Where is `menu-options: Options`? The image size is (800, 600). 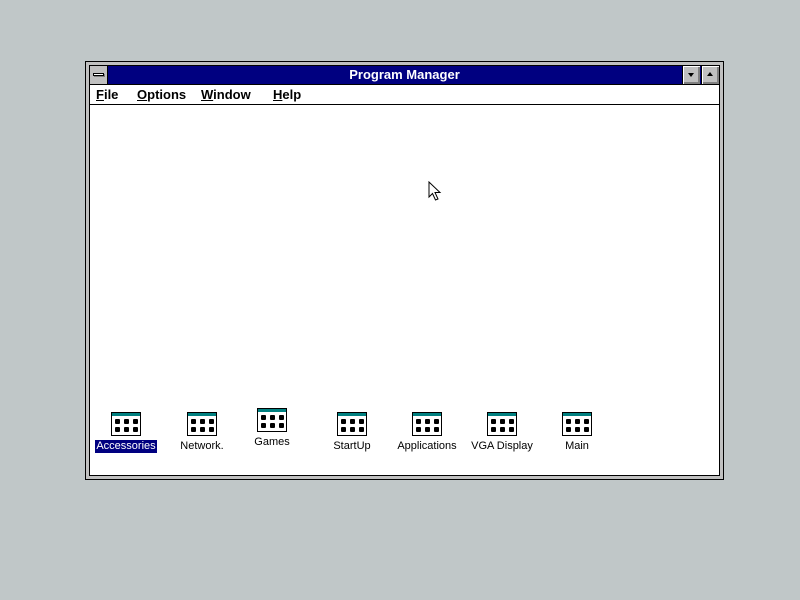
menu-options: Options is located at coordinates (161, 94).